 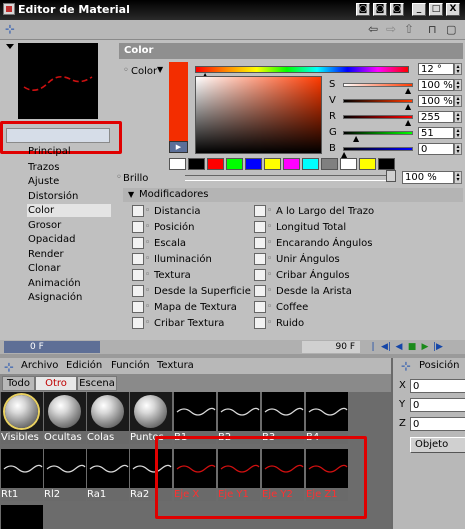 I want to click on material-cell: Rt1, so click(x=22, y=475).